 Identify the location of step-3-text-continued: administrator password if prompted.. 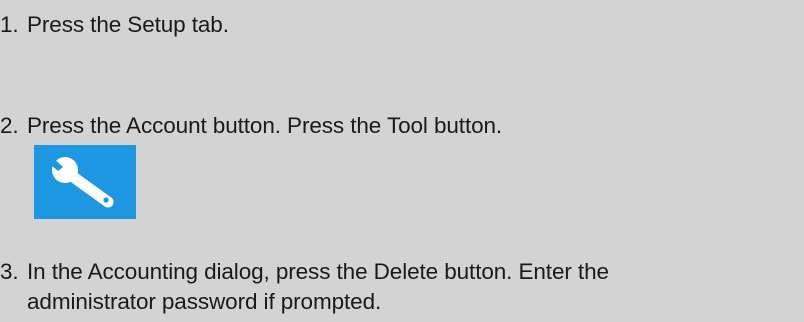
(204, 301).